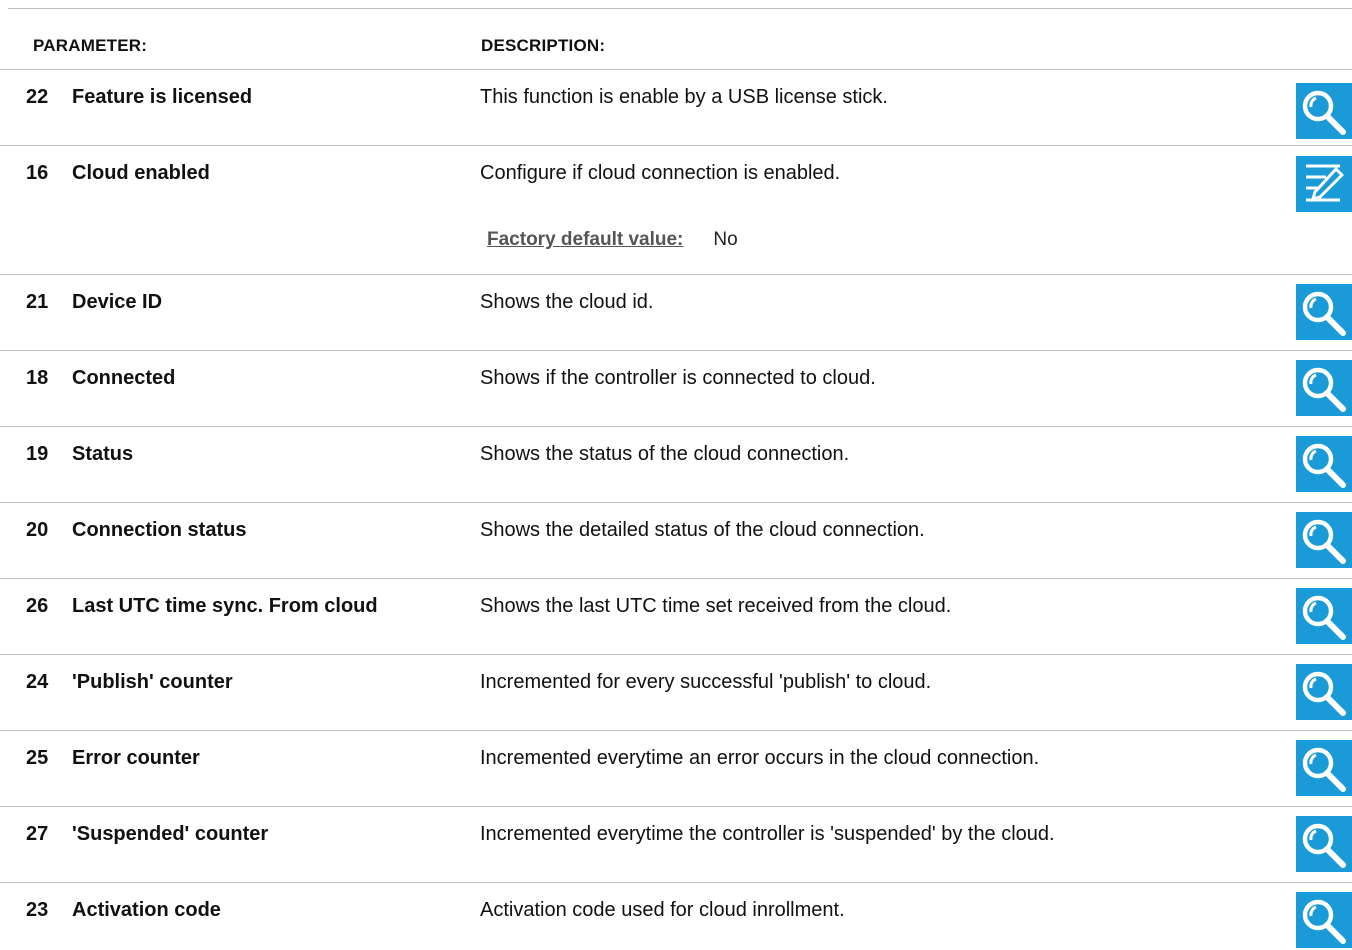 Image resolution: width=1352 pixels, height=950 pixels. What do you see at coordinates (225, 606) in the screenshot?
I see `parameter-name: Last UTC time sync. From cloud` at bounding box center [225, 606].